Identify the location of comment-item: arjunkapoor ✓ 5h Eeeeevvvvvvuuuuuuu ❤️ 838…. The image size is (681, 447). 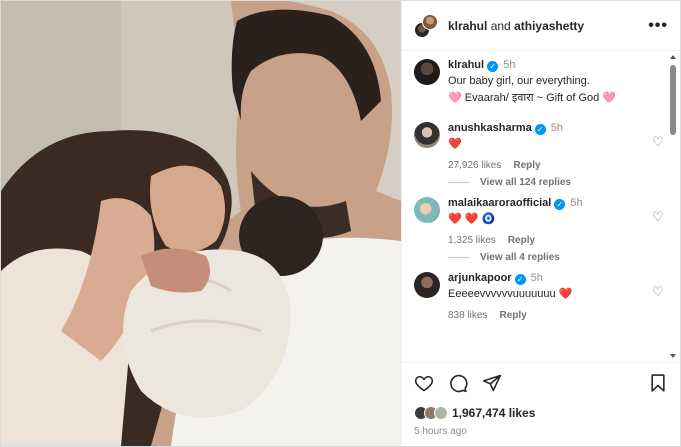
(540, 296).